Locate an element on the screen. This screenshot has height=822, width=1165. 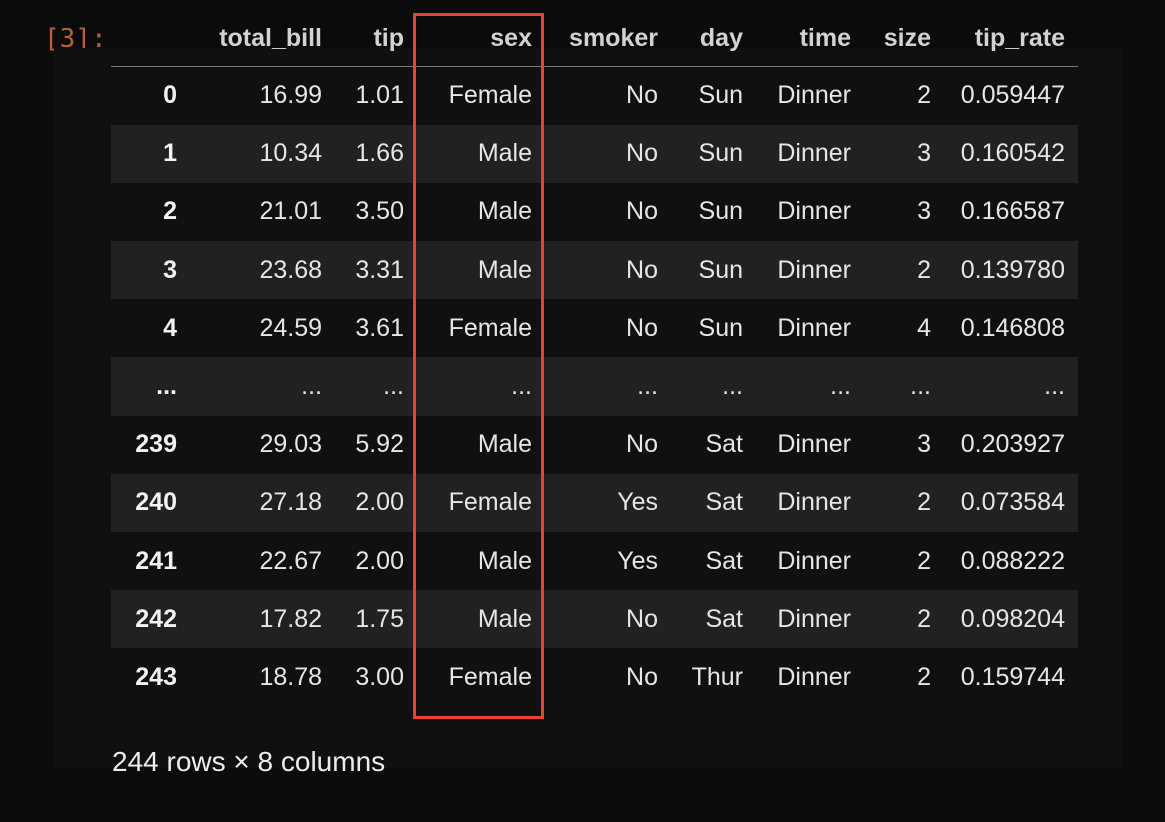
row-index: 0 is located at coordinates (170, 95).